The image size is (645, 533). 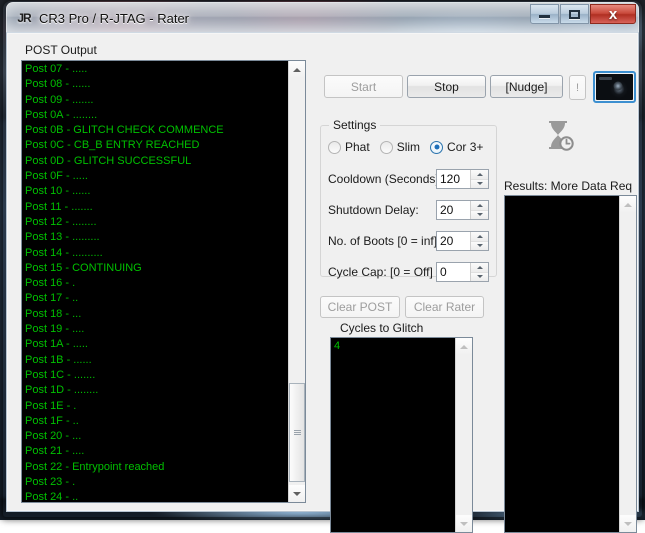 What do you see at coordinates (373, 210) in the screenshot?
I see `shutdown-delay-label: Shutdown Delay:` at bounding box center [373, 210].